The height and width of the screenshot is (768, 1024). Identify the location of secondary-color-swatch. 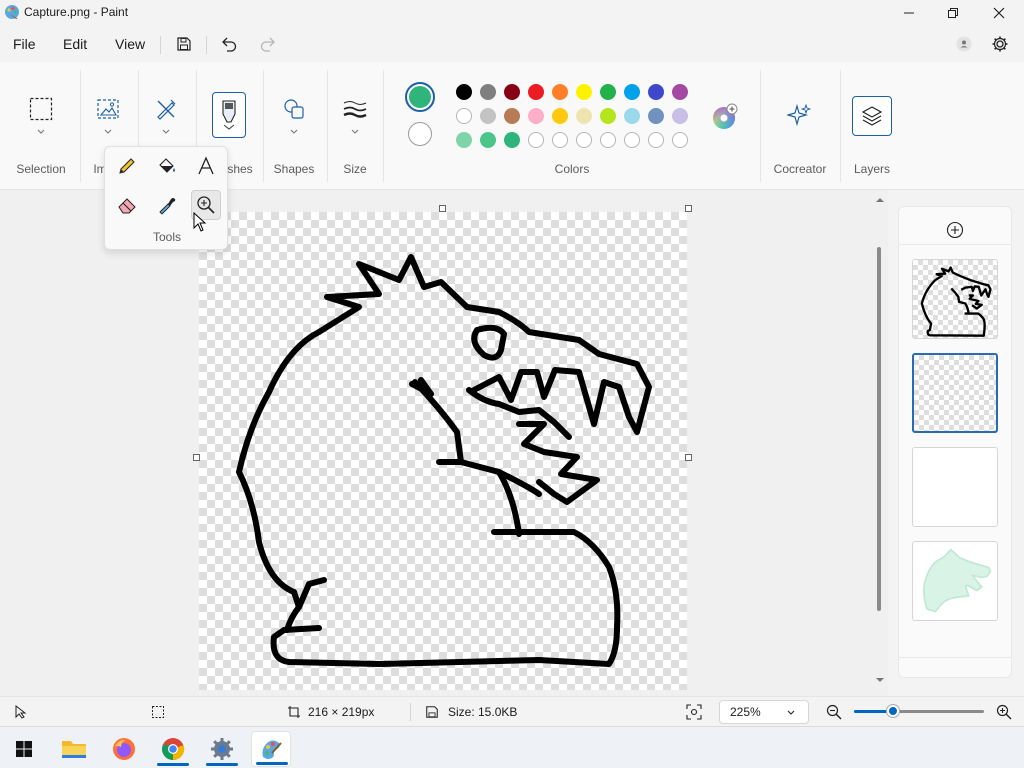
(420, 134).